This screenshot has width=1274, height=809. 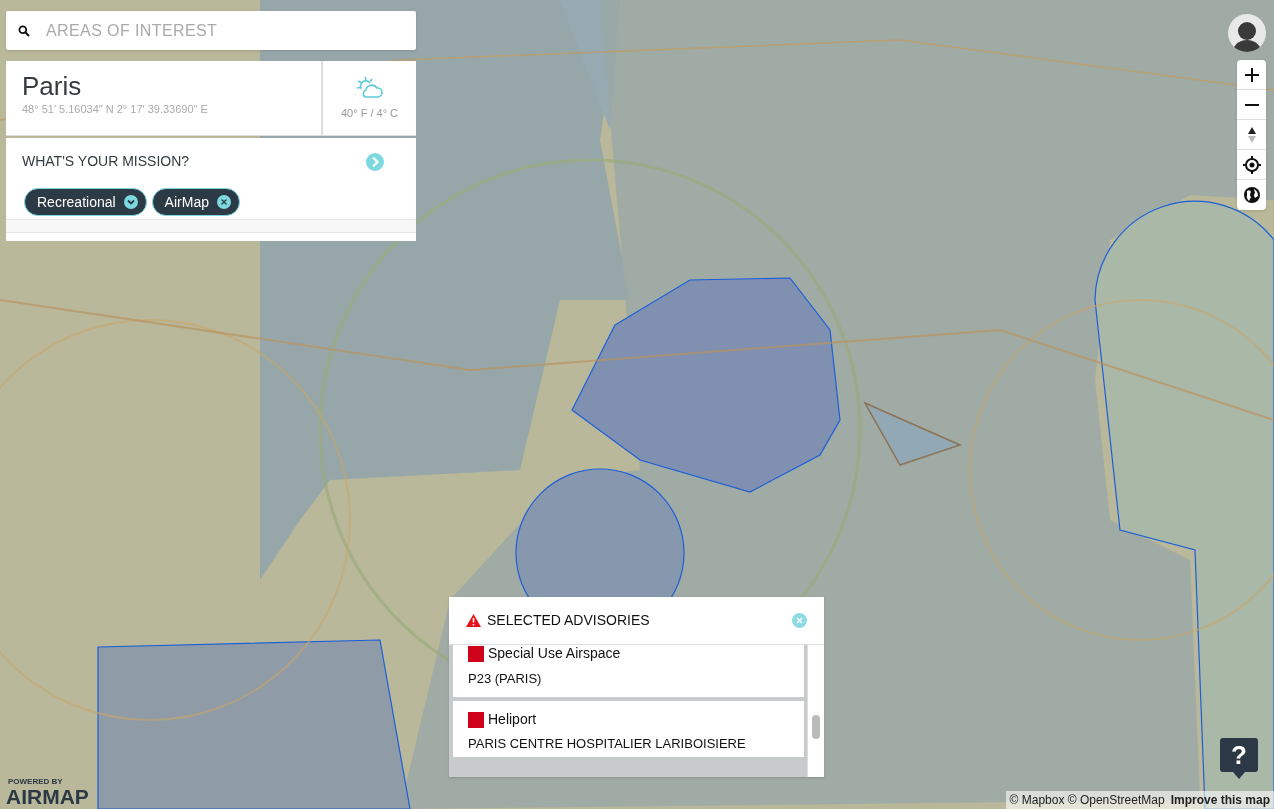 What do you see at coordinates (52, 85) in the screenshot?
I see `city-name: Paris` at bounding box center [52, 85].